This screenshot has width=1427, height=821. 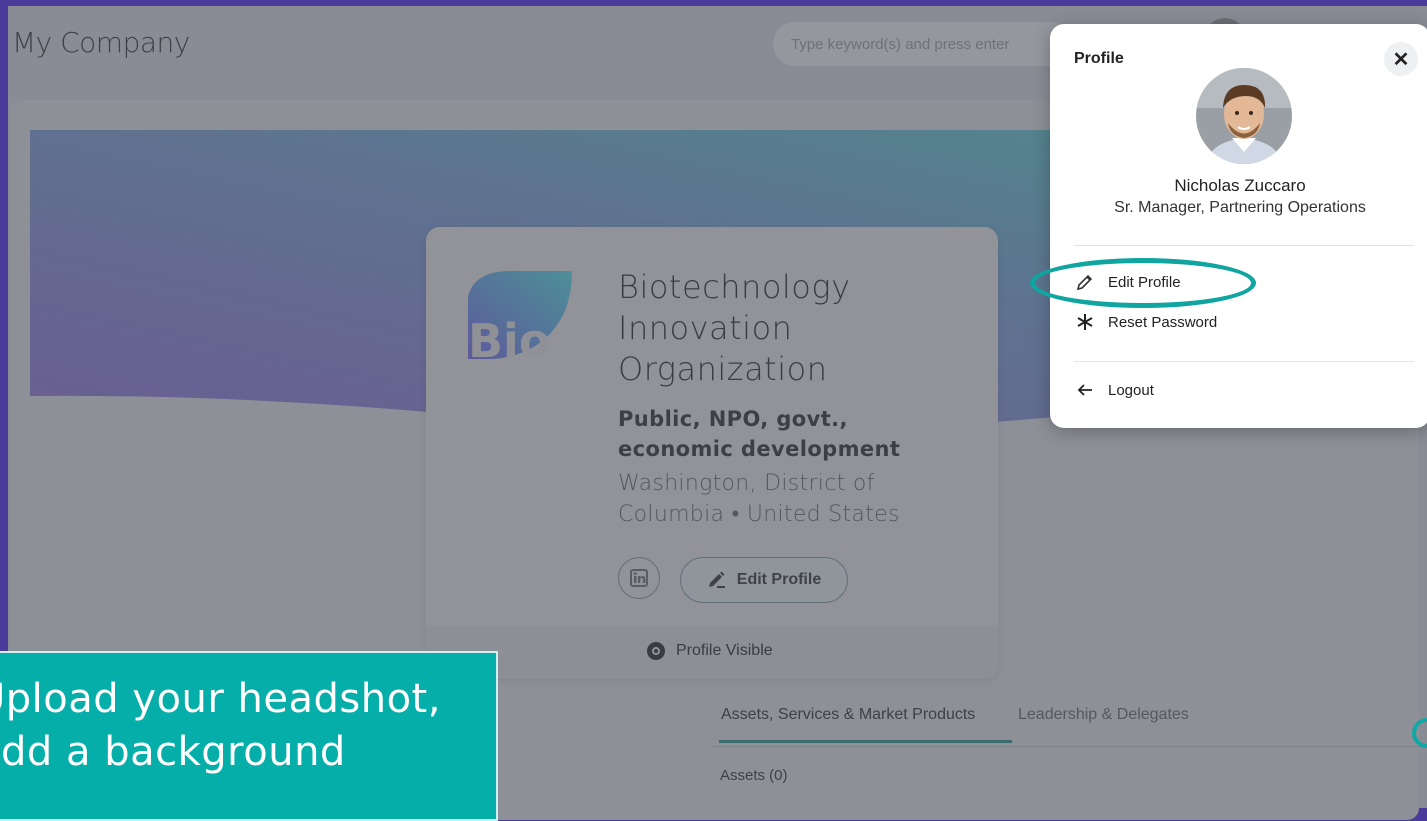 I want to click on linkedin-button, so click(x=639, y=578).